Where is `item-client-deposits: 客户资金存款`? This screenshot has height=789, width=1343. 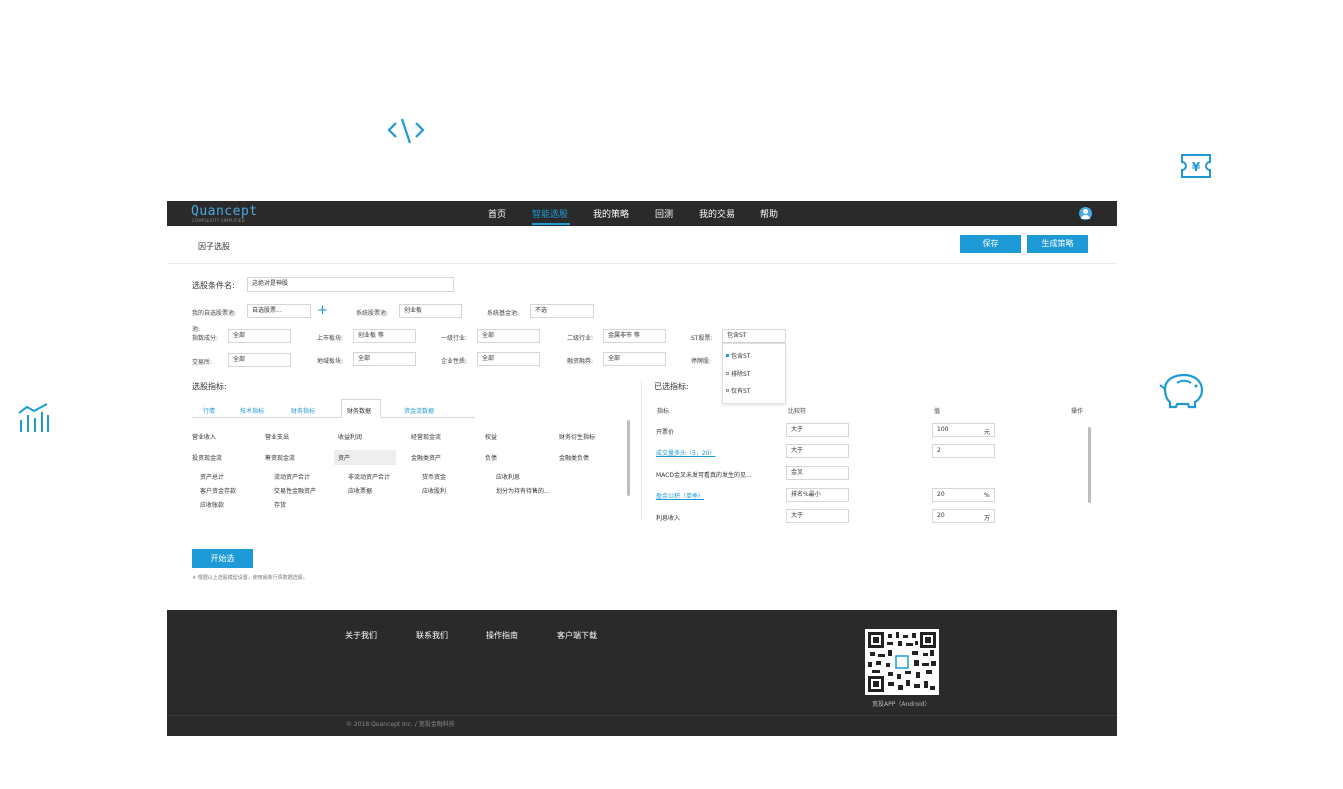
item-client-deposits: 客户资金存款 is located at coordinates (218, 490).